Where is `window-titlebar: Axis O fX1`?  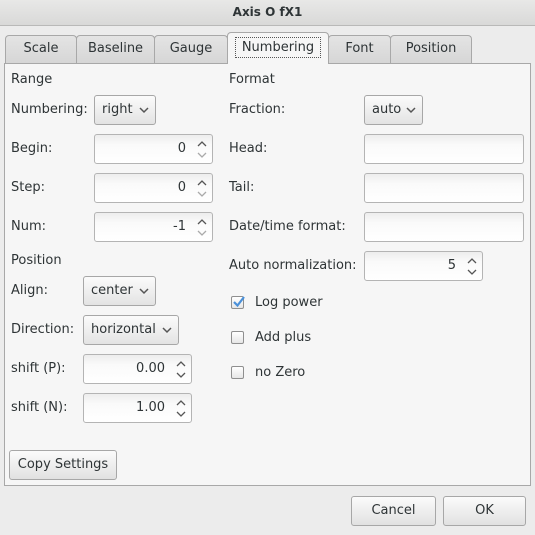 window-titlebar: Axis O fX1 is located at coordinates (267, 13).